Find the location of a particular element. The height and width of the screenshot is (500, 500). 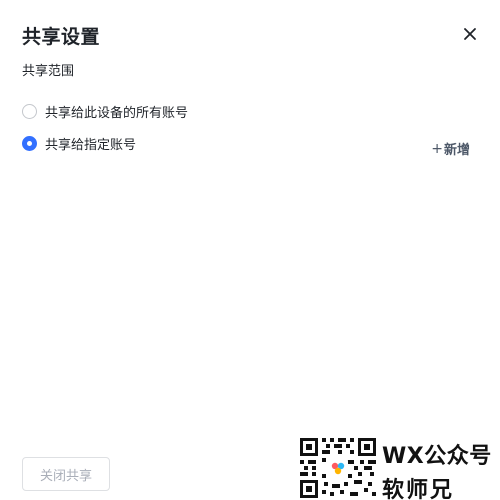

plus-icon: + is located at coordinates (437, 148).